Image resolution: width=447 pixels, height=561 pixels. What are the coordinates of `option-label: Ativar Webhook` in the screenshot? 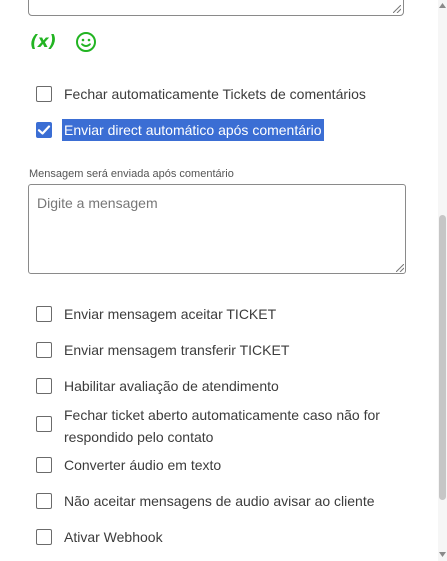 It's located at (113, 537).